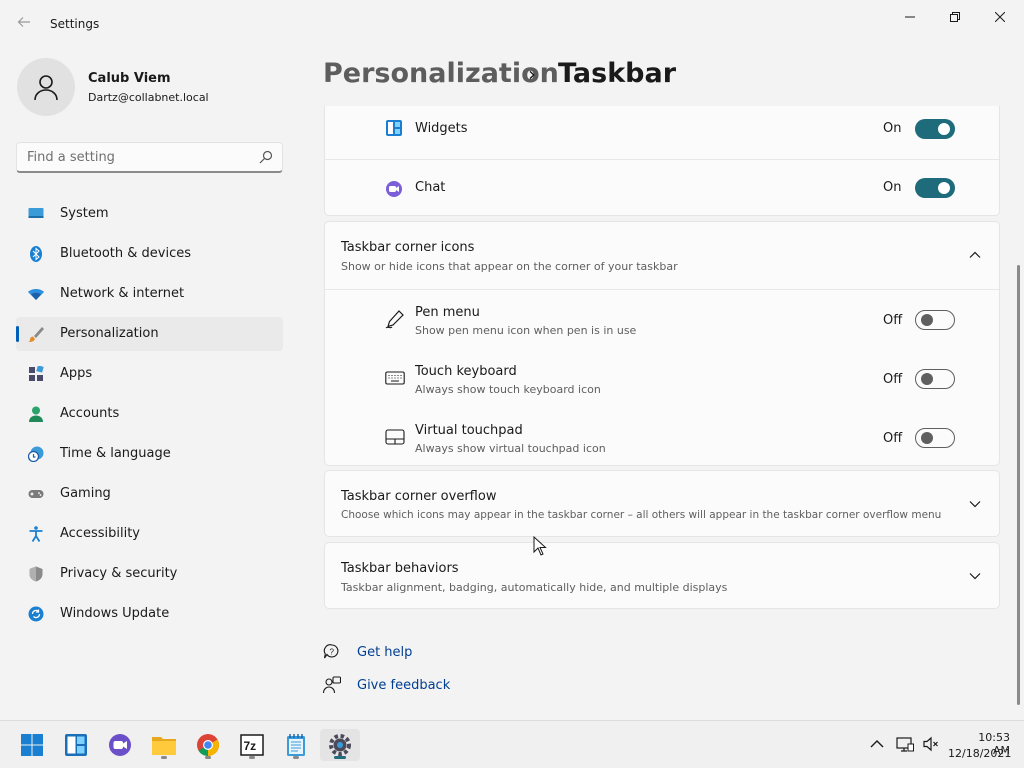  I want to click on taskbar-items-card: Widgets On Chat On, so click(662, 161).